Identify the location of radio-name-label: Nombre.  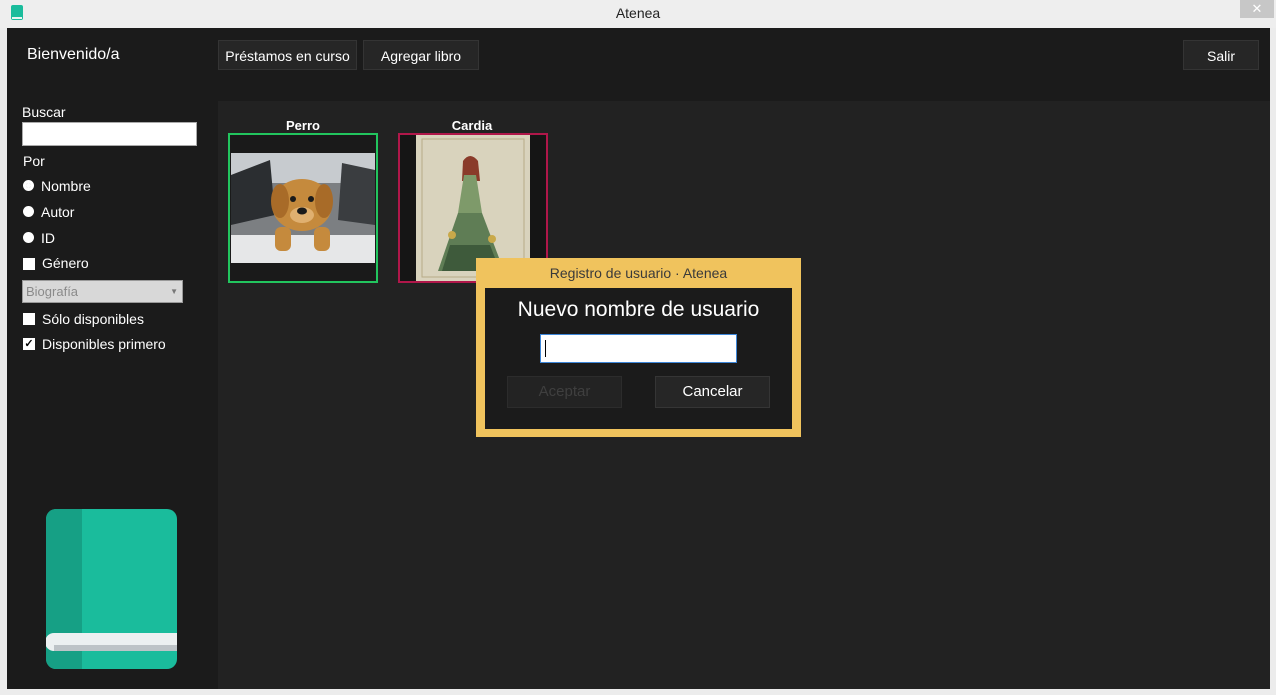
(66, 186).